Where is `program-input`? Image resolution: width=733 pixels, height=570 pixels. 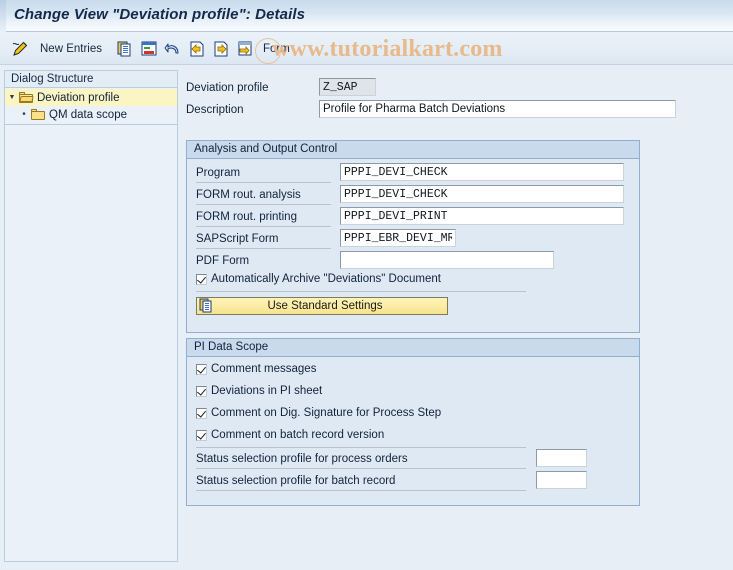
program-input is located at coordinates (482, 172).